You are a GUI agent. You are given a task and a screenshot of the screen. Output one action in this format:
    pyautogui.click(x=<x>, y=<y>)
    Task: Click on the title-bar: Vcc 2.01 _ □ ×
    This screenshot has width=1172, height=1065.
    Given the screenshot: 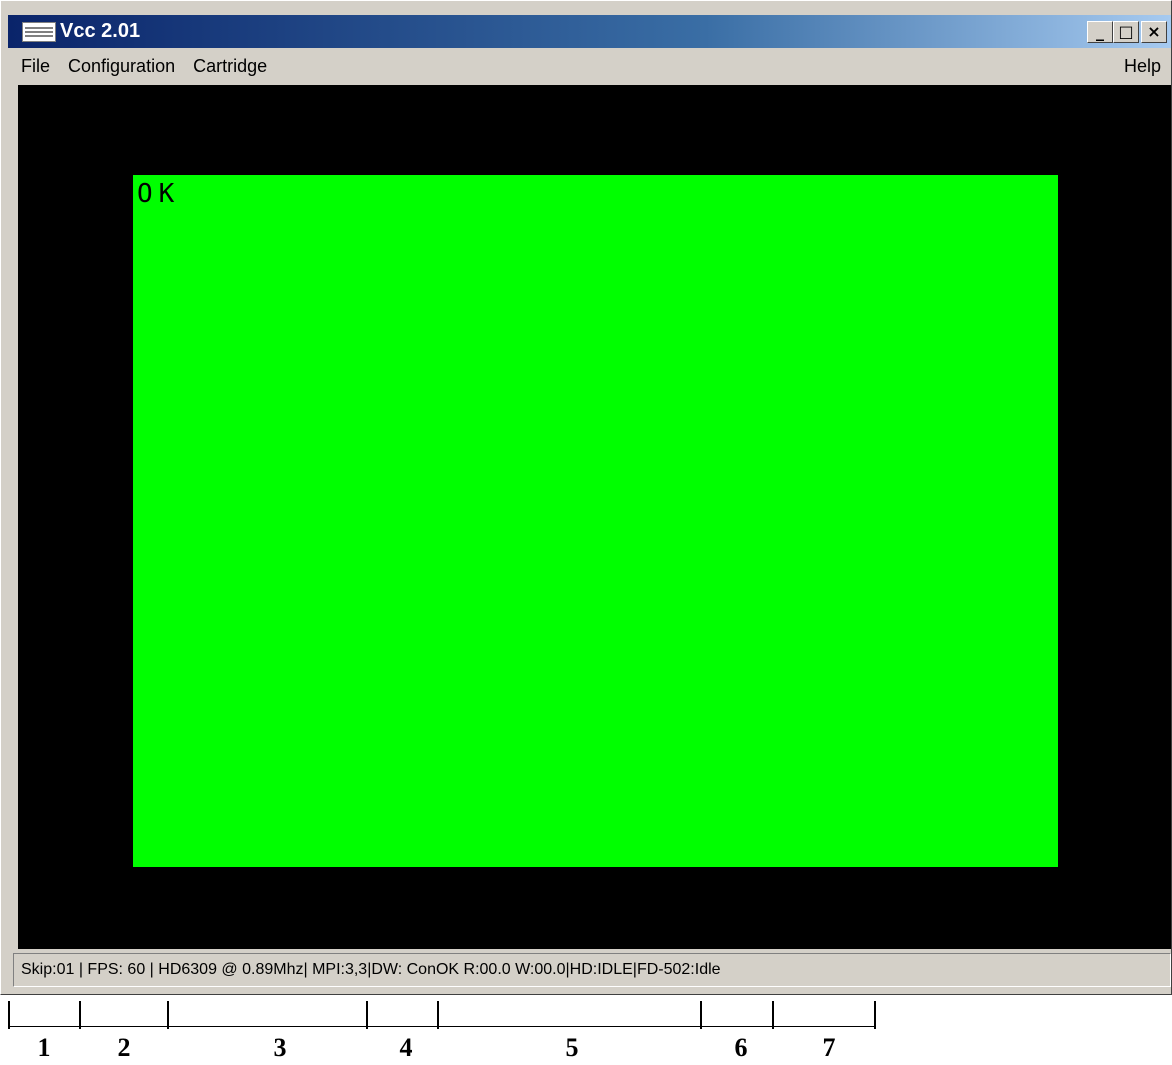 What is the action you would take?
    pyautogui.click(x=589, y=31)
    